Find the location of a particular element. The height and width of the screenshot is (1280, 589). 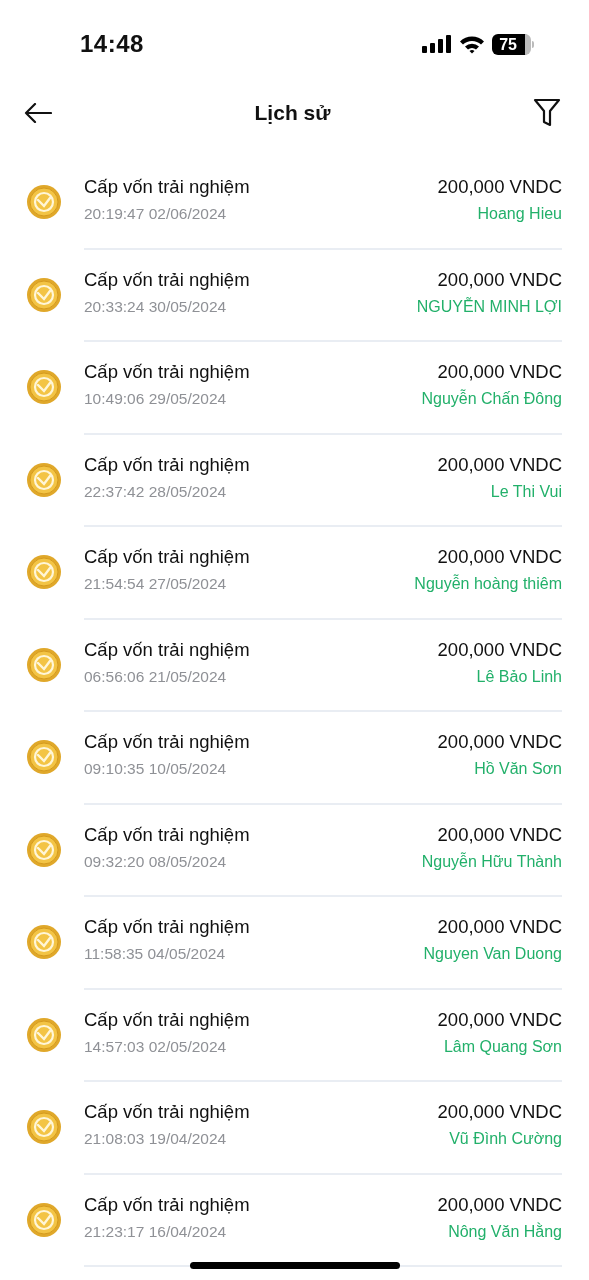

transaction-row: Cấp vốn trải nghiệm 200,000 VNDC 20:19:47 02/06/2024 Hoang Hieu is located at coordinates (294, 203).